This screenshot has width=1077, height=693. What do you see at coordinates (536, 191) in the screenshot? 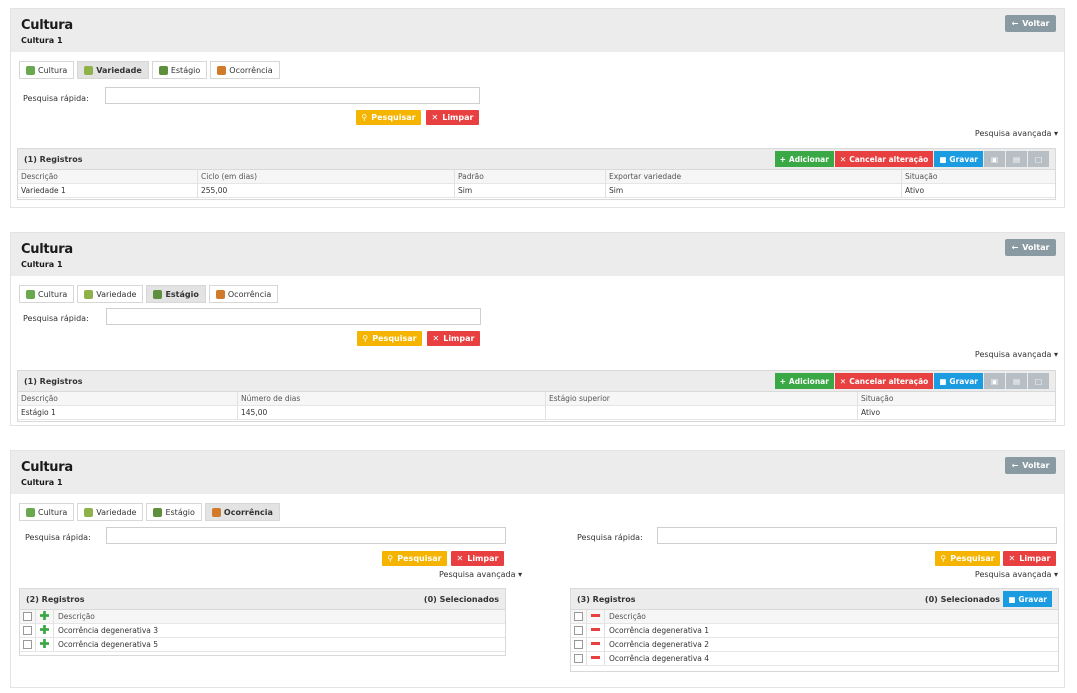
I see `table-row: Variedade 1 255,00 Sim Sim Ativo` at bounding box center [536, 191].